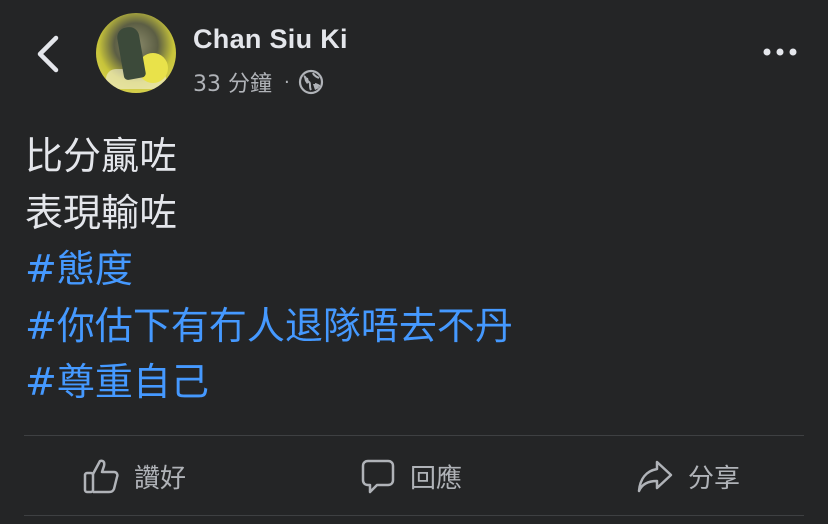  I want to click on globe-icon, so click(310, 82).